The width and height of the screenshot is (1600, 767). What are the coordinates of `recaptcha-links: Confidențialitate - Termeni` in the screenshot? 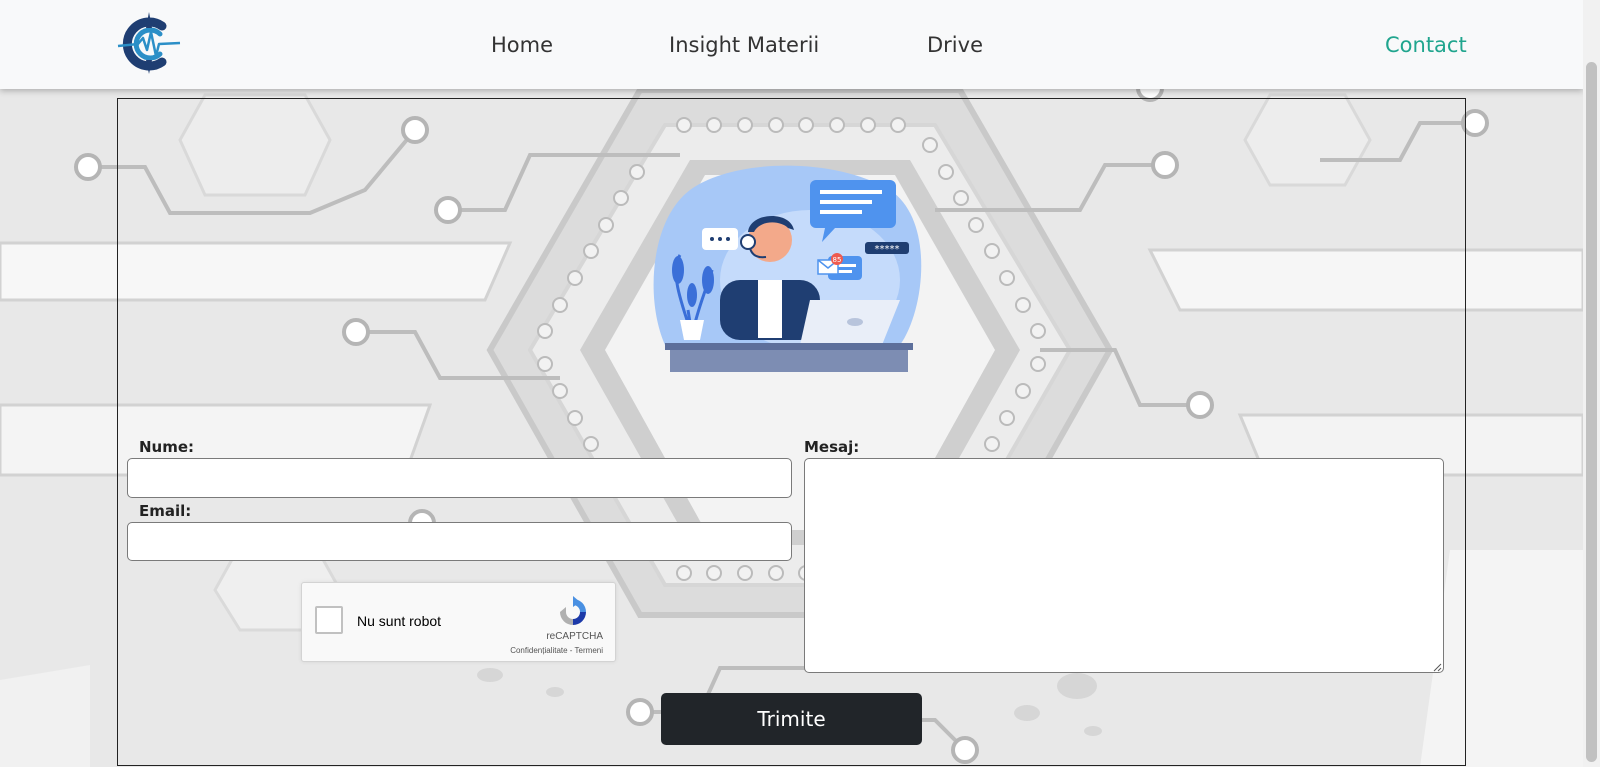 It's located at (556, 650).